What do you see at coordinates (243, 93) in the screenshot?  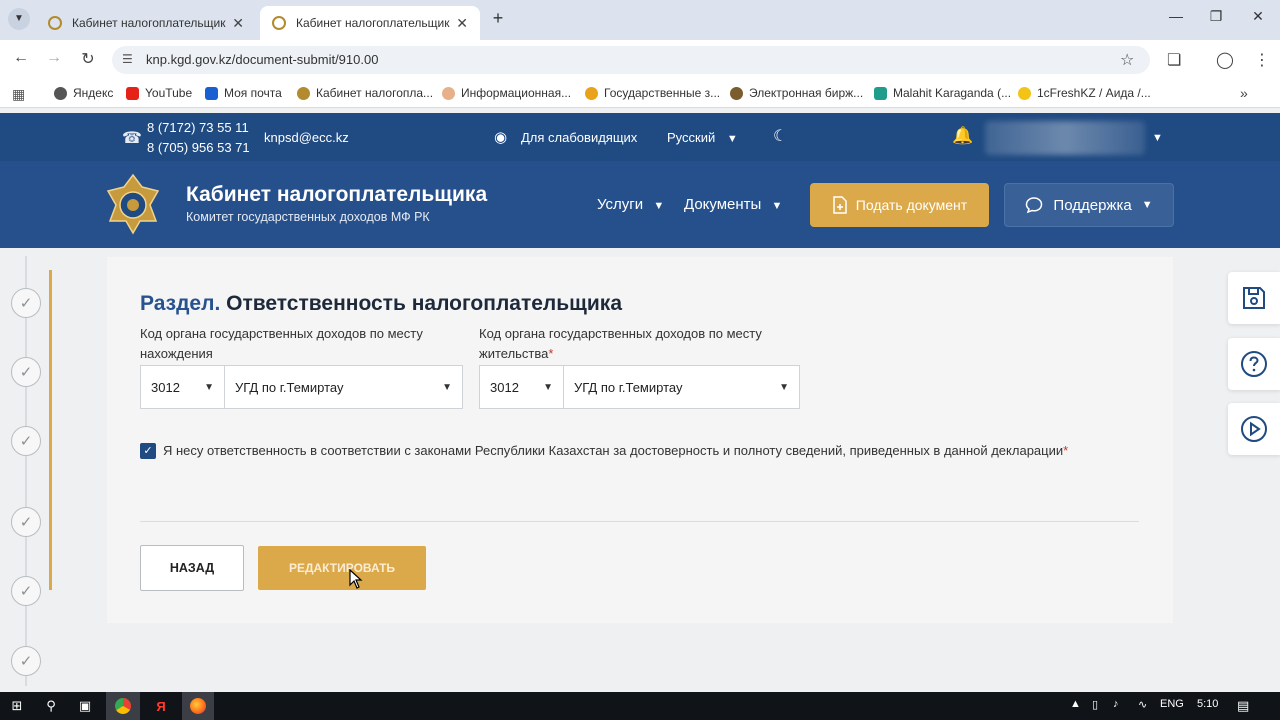 I see `bookmark-mail: Моя почта` at bounding box center [243, 93].